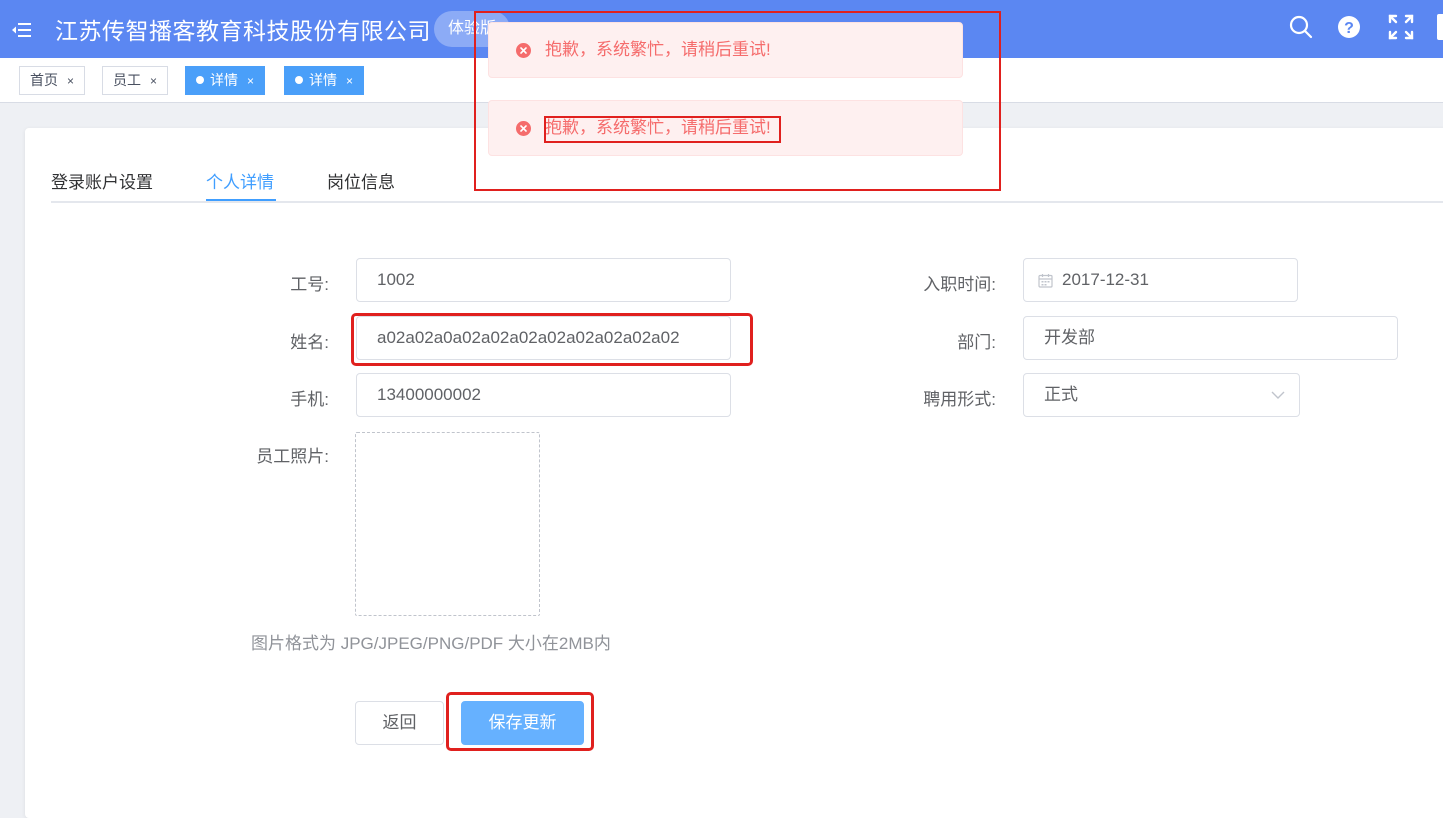 The image size is (1443, 818). What do you see at coordinates (1301, 27) in the screenshot?
I see `search-icon` at bounding box center [1301, 27].